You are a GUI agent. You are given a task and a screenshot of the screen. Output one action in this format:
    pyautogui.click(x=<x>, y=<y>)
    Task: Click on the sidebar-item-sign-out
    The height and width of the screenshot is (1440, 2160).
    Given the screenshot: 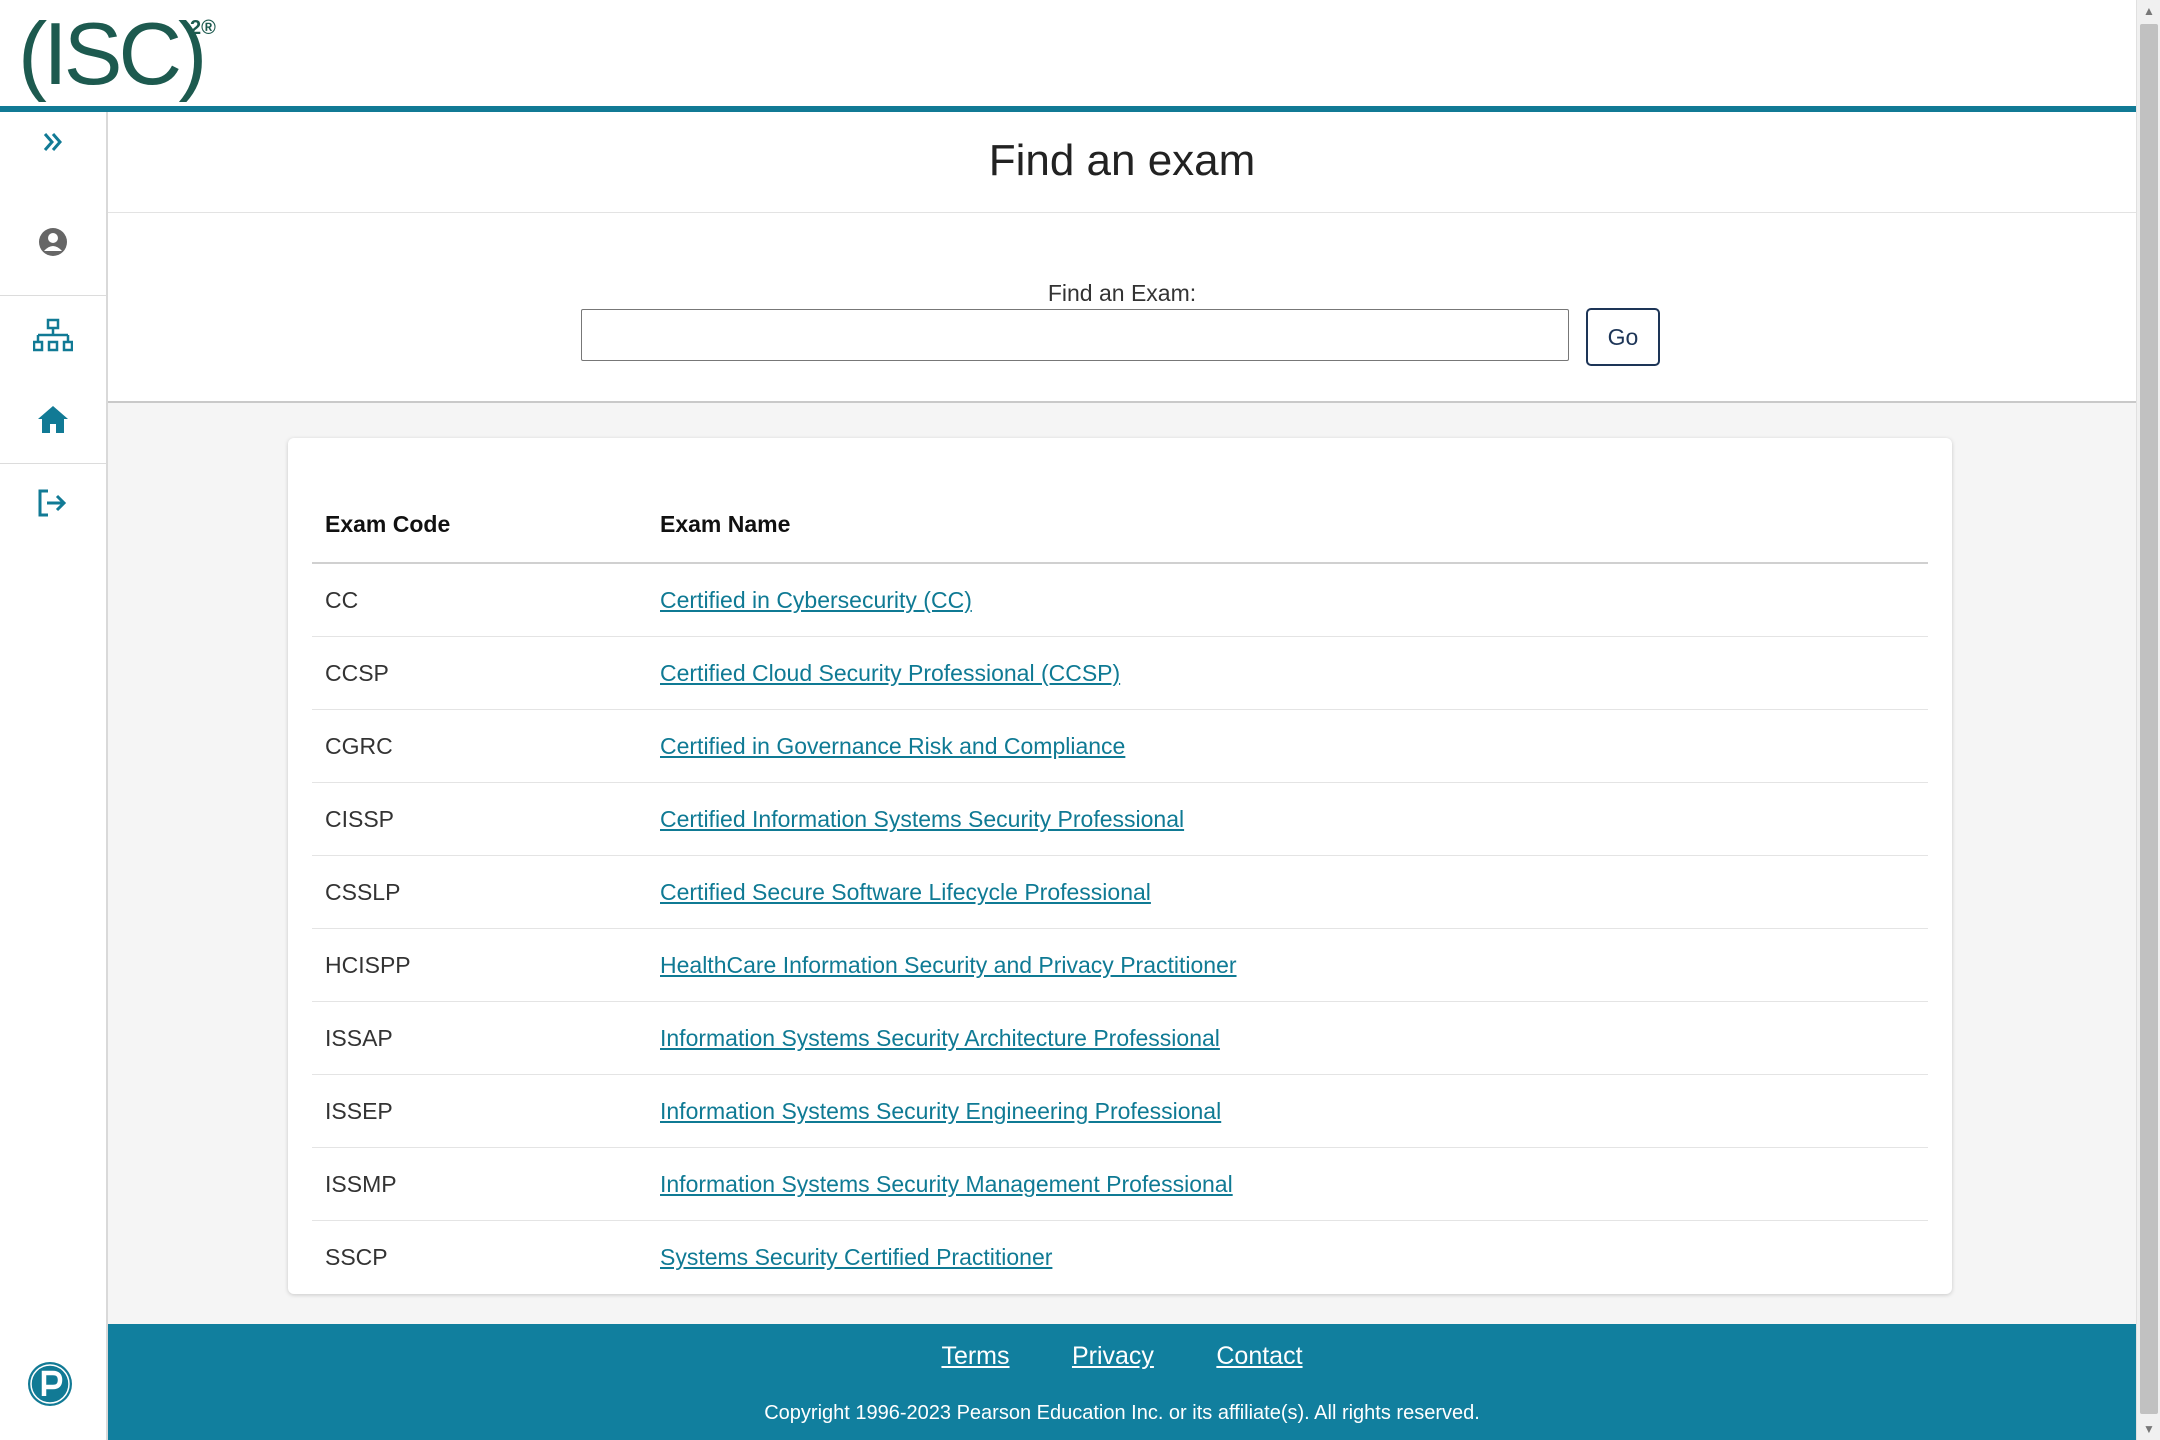 What is the action you would take?
    pyautogui.click(x=53, y=503)
    